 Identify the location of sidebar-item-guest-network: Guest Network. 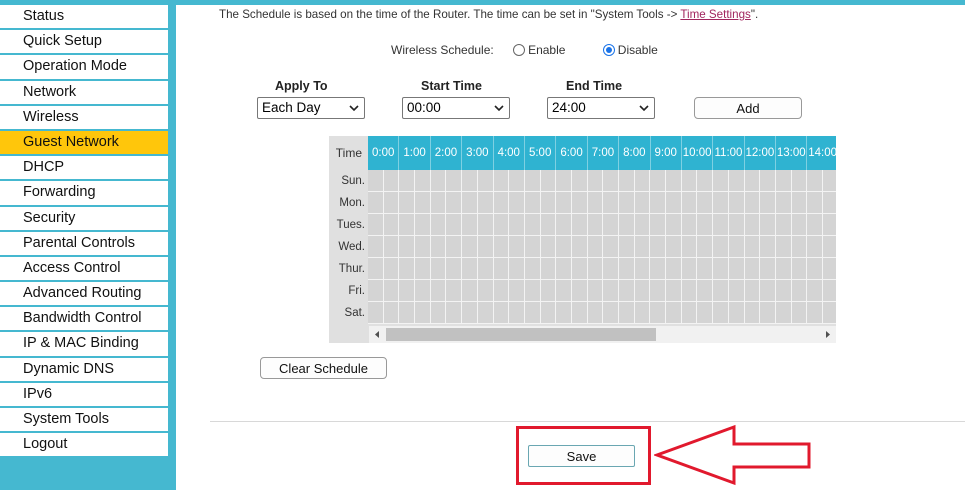
(84, 143).